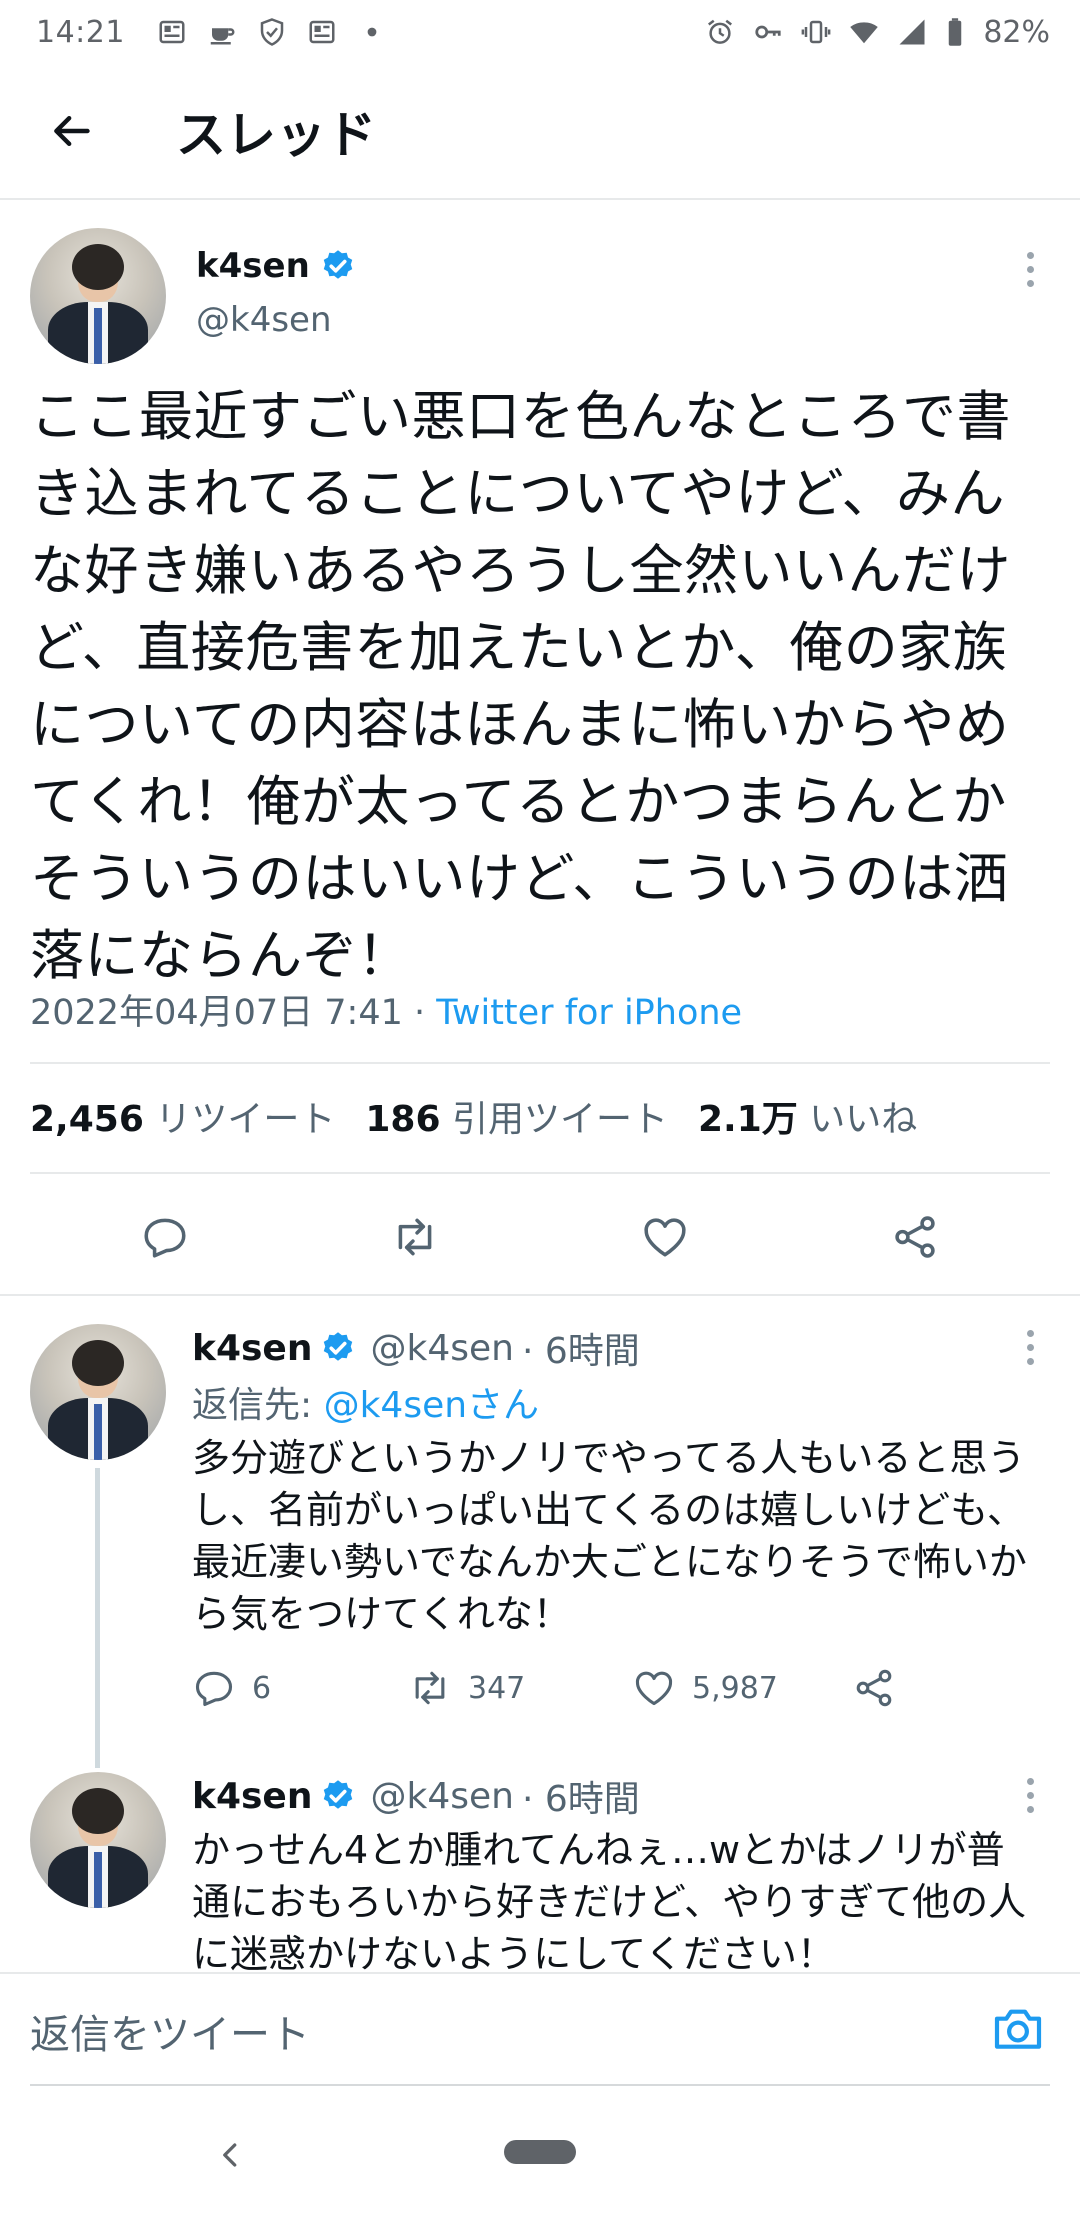  I want to click on like-button, so click(665, 1237).